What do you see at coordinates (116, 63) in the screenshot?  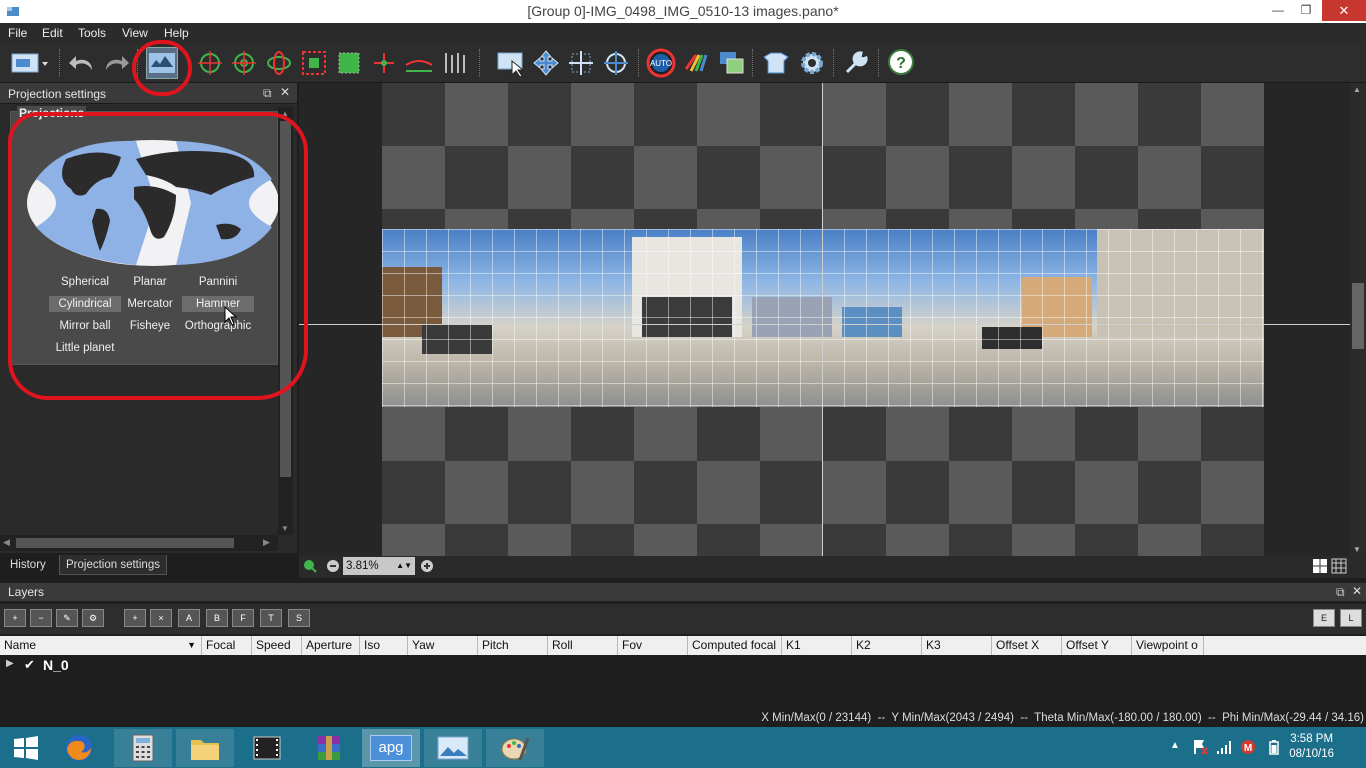 I see `redo-icon` at bounding box center [116, 63].